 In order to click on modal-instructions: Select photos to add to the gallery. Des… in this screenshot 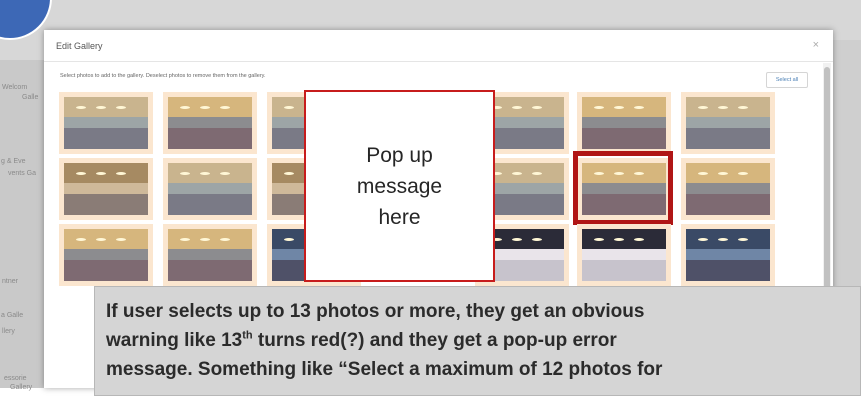, I will do `click(163, 76)`.